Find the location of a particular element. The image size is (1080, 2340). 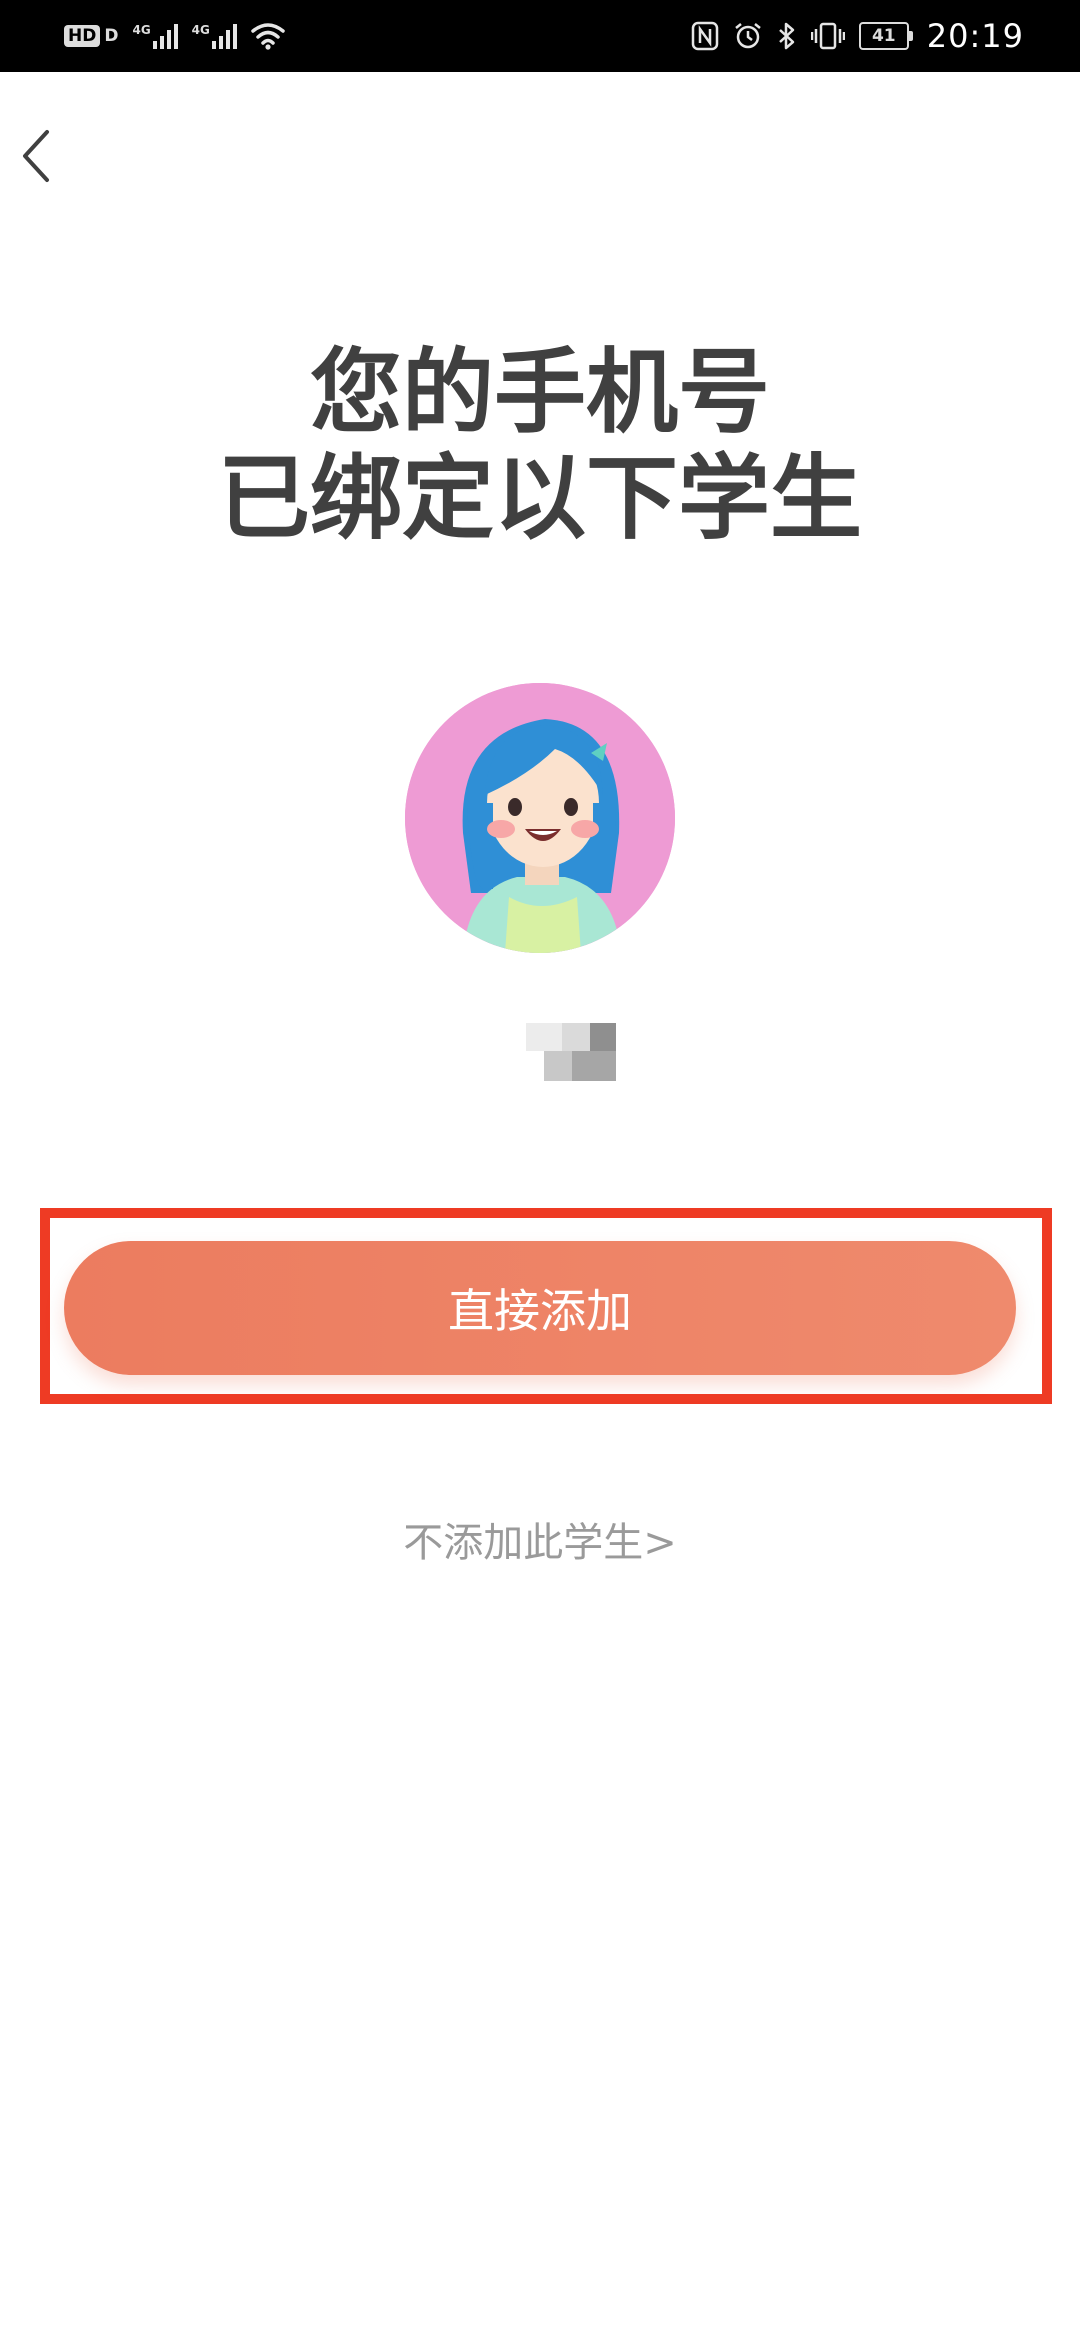

page-title: 您的手机号 已绑定以下学生 is located at coordinates (540, 446).